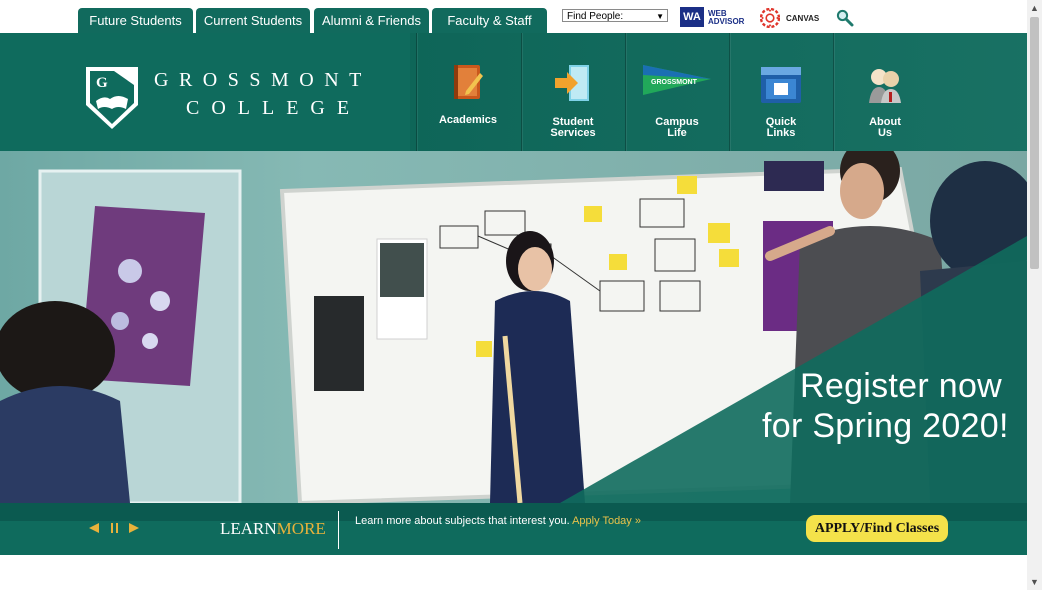 This screenshot has height=590, width=1042. I want to click on pennant-flag-text: GROSSMONT, so click(674, 82).